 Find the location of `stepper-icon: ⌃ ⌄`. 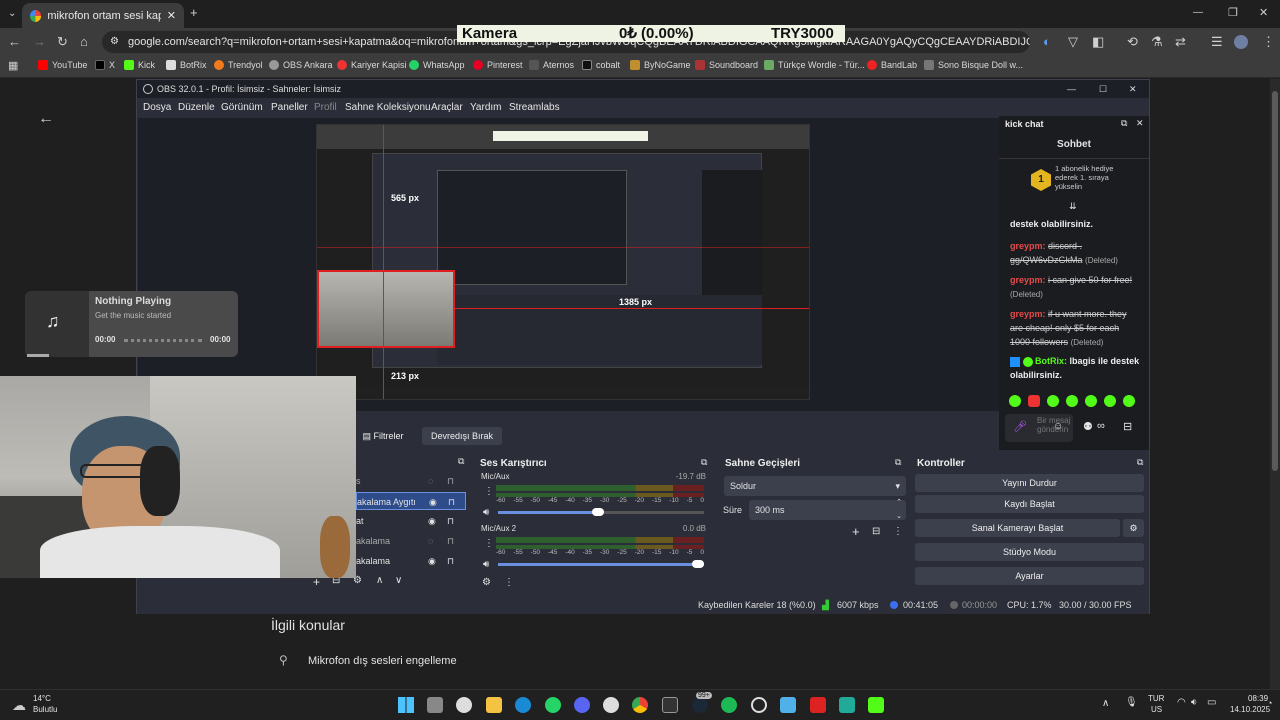

stepper-icon: ⌃ ⌄ is located at coordinates (899, 510).